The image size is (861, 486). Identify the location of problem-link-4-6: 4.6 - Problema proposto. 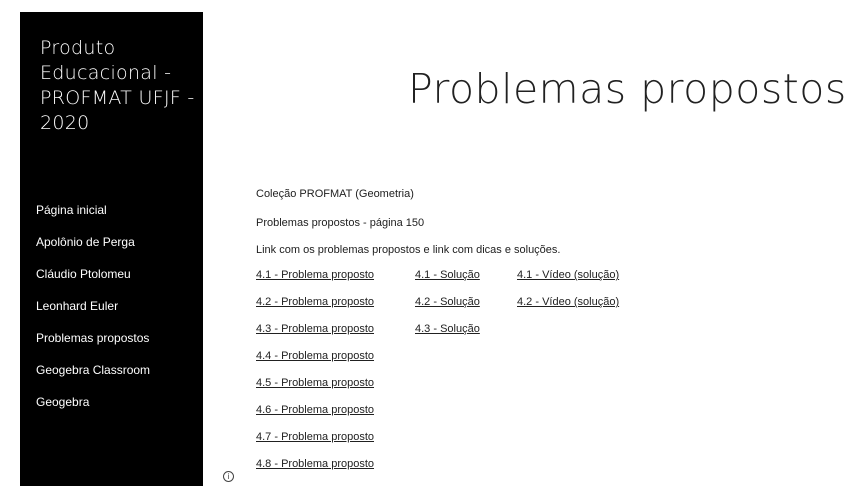
(315, 410).